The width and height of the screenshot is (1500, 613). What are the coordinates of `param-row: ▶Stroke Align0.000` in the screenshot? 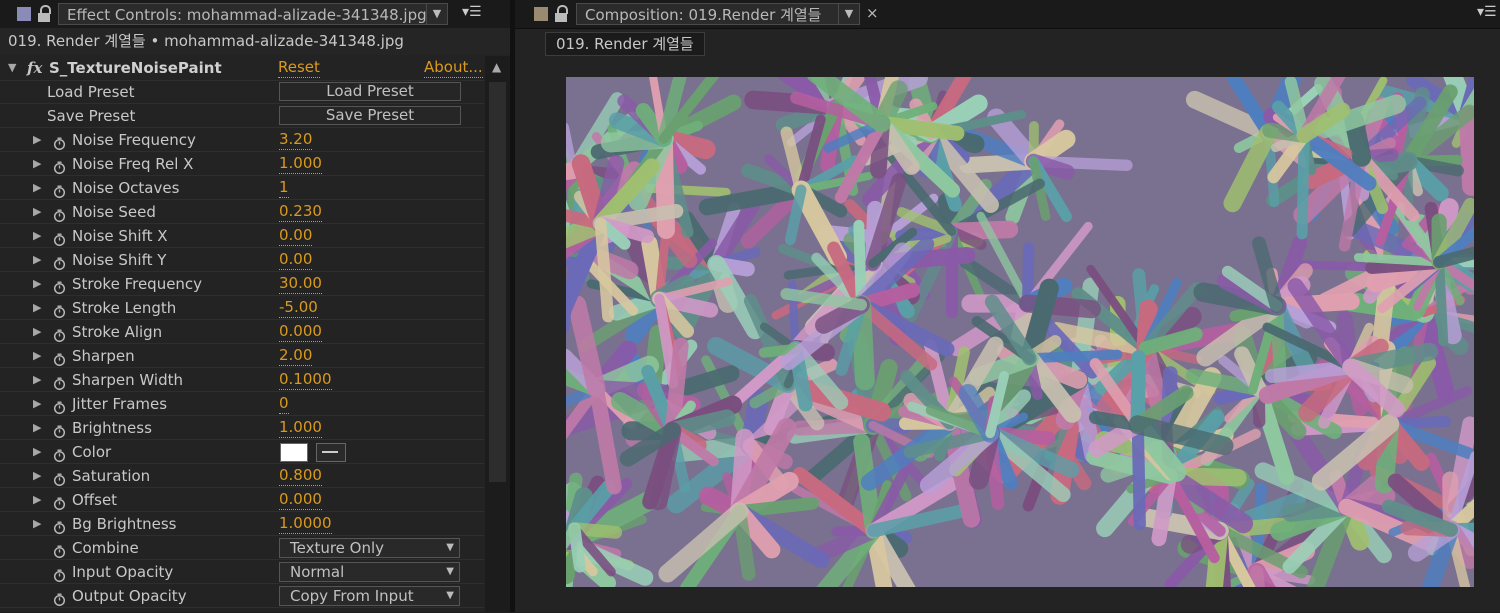 It's located at (242, 332).